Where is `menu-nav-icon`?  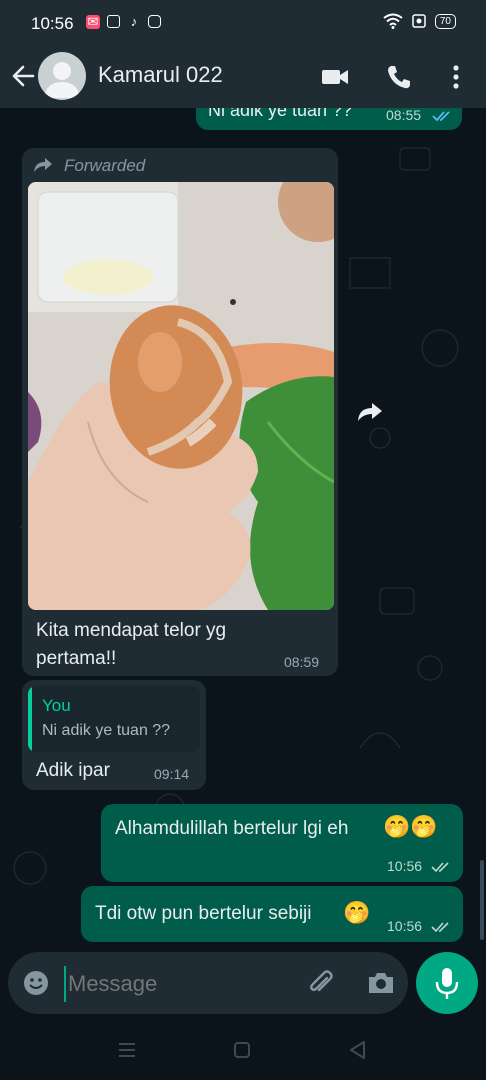
menu-nav-icon is located at coordinates (127, 1050).